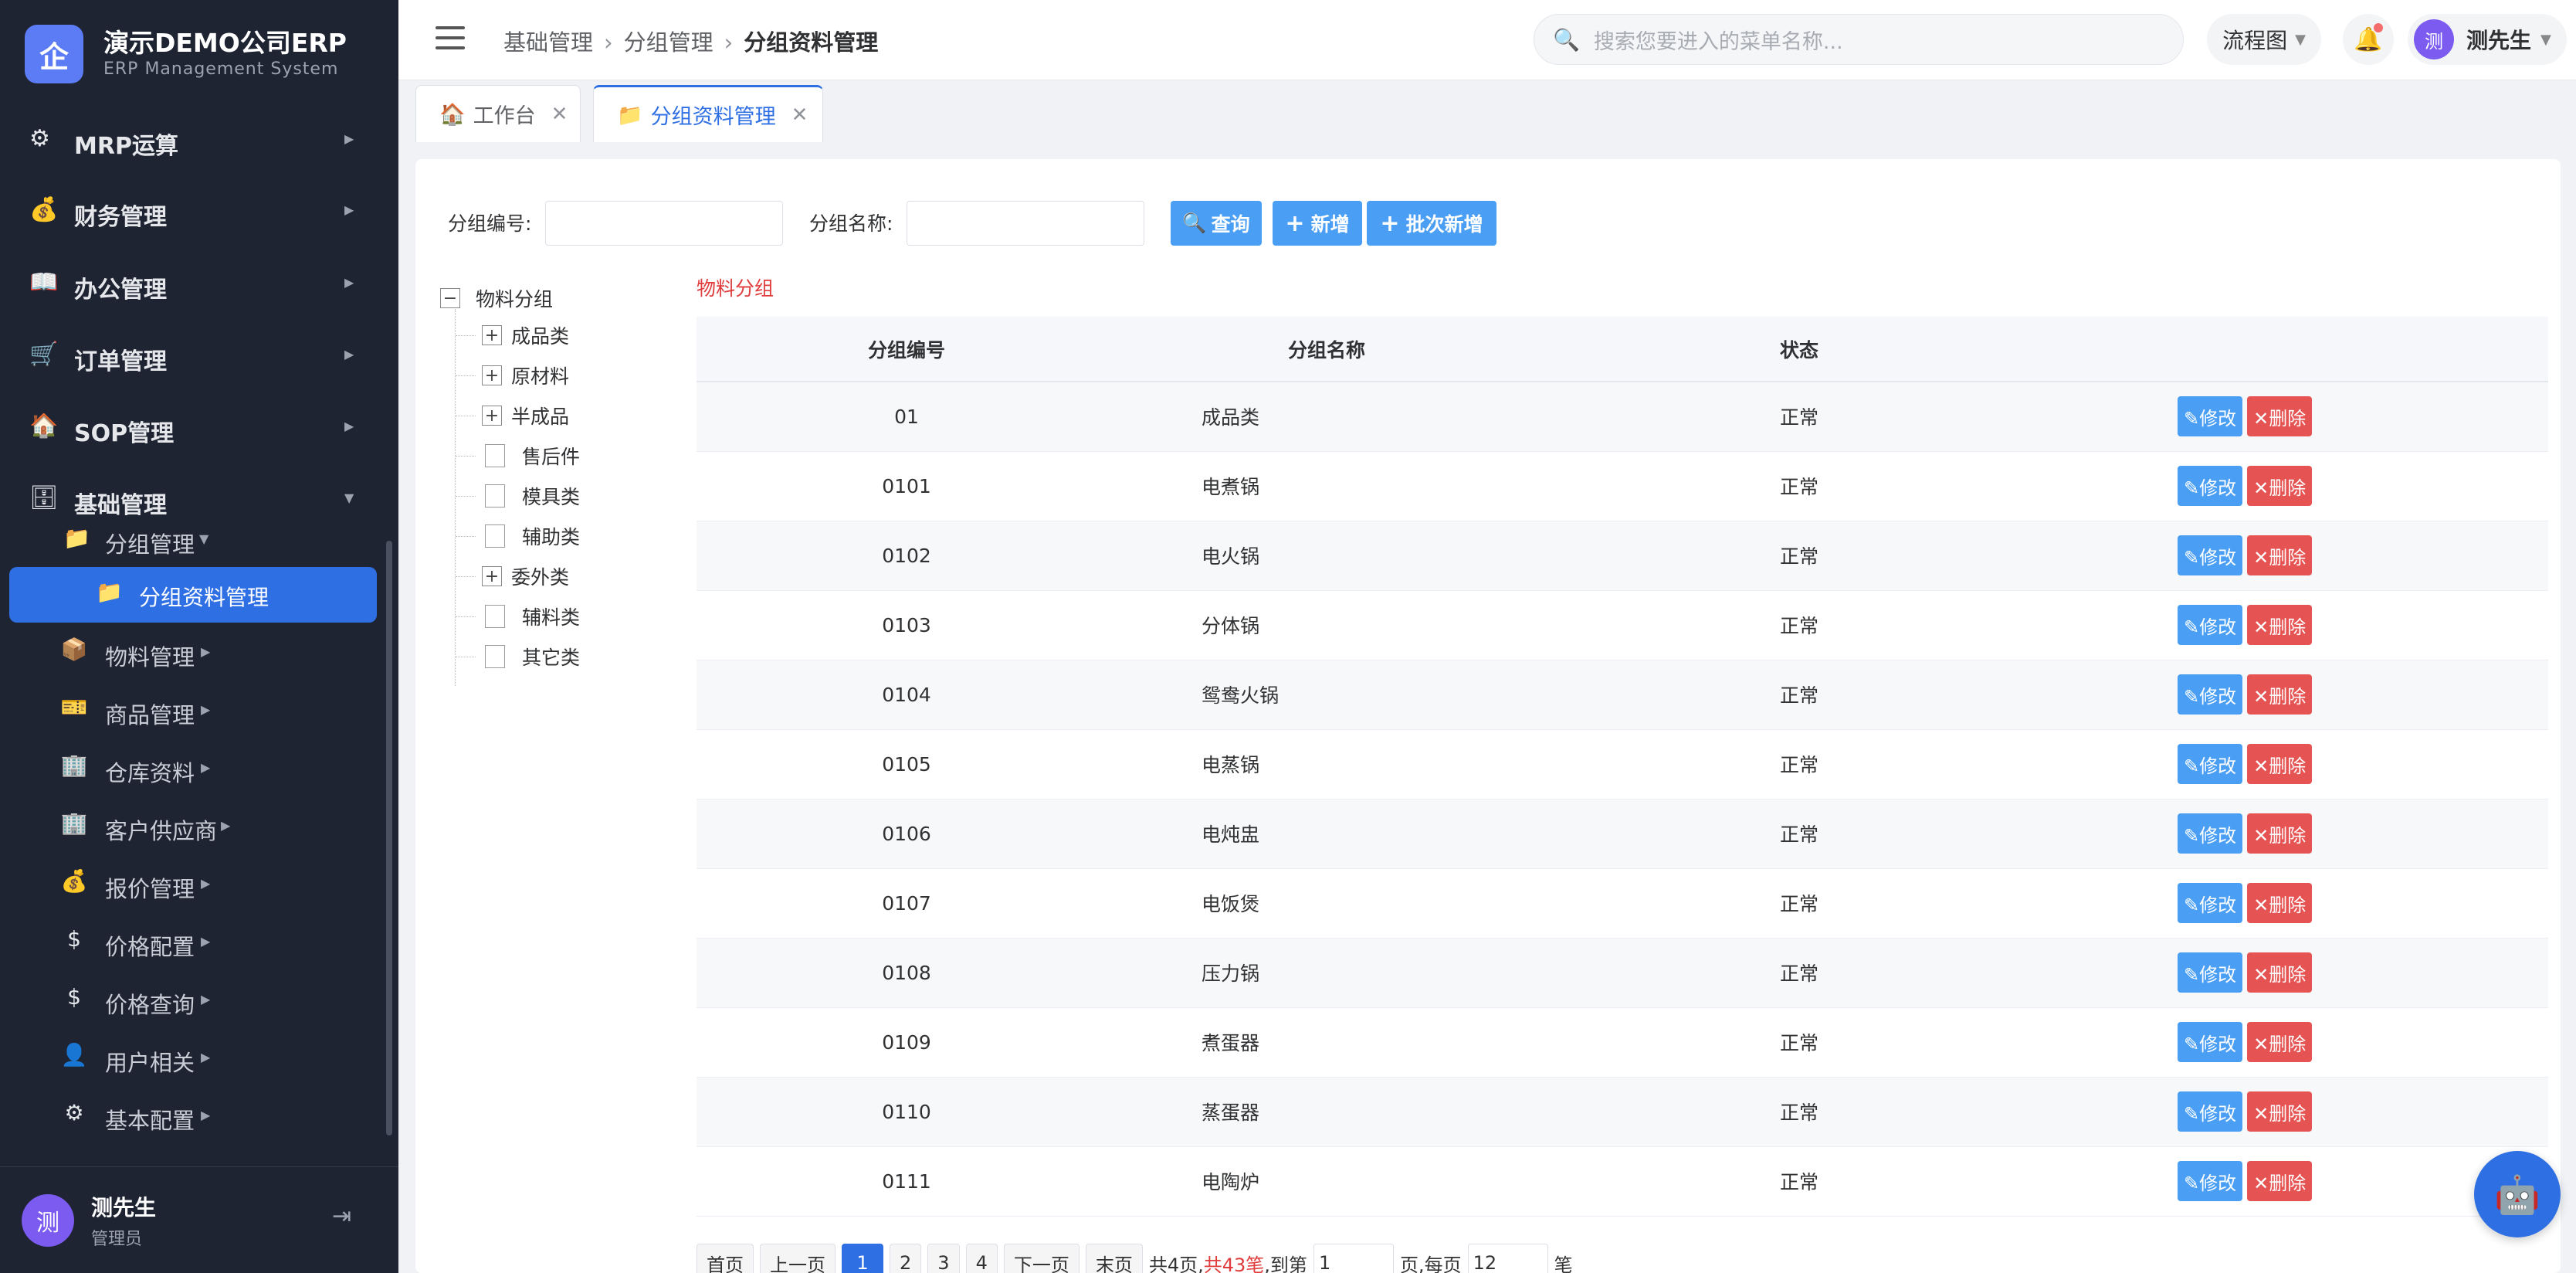 This screenshot has width=2576, height=1273. I want to click on group-code-input, so click(664, 223).